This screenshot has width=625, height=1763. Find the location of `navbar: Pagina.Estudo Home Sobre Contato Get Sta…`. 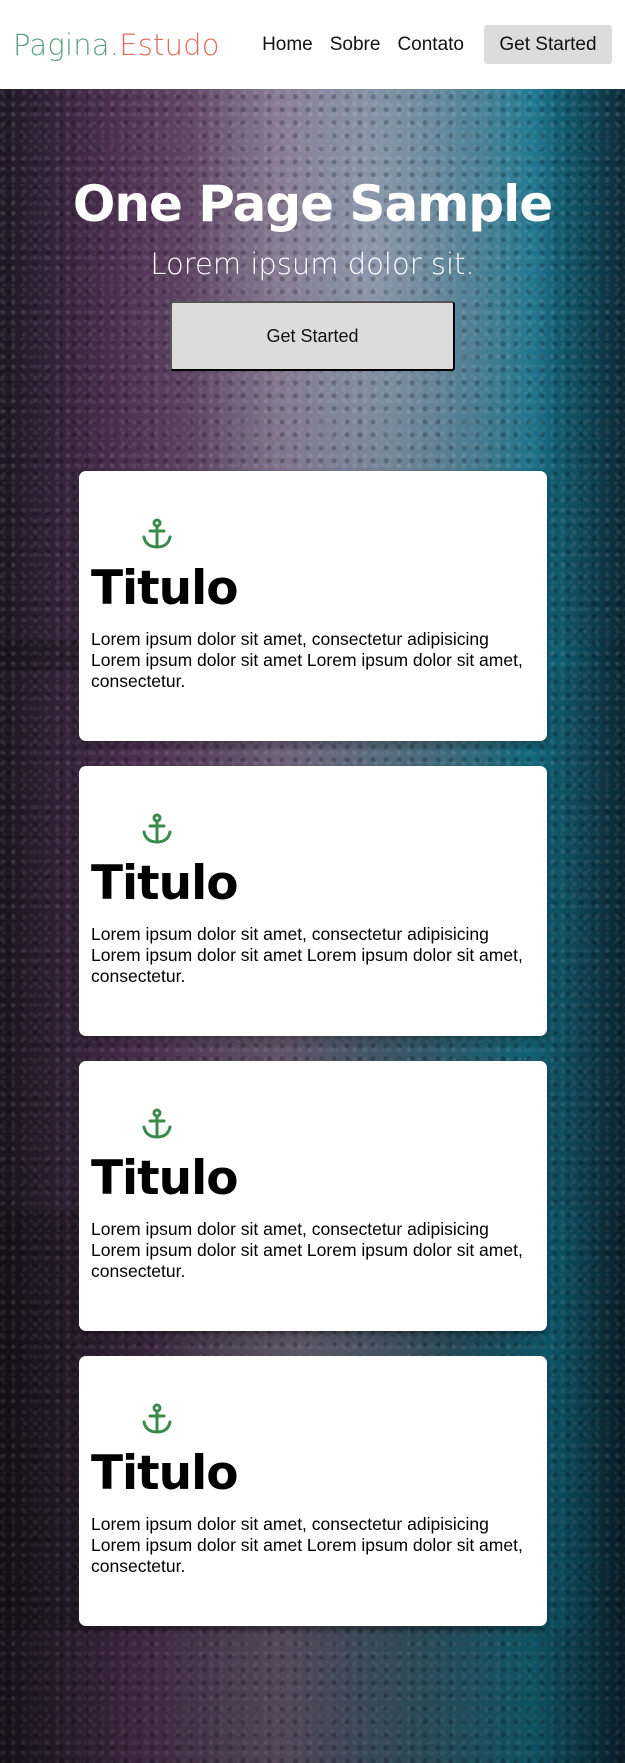

navbar: Pagina.Estudo Home Sobre Contato Get Sta… is located at coordinates (312, 44).